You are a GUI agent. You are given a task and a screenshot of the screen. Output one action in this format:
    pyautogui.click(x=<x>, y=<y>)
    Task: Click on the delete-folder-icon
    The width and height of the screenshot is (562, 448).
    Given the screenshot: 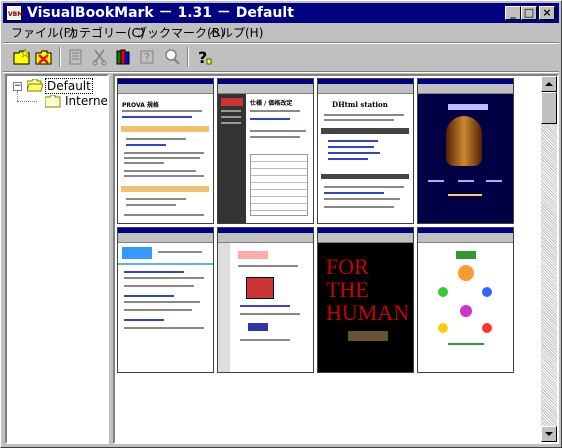 What is the action you would take?
    pyautogui.click(x=43, y=57)
    